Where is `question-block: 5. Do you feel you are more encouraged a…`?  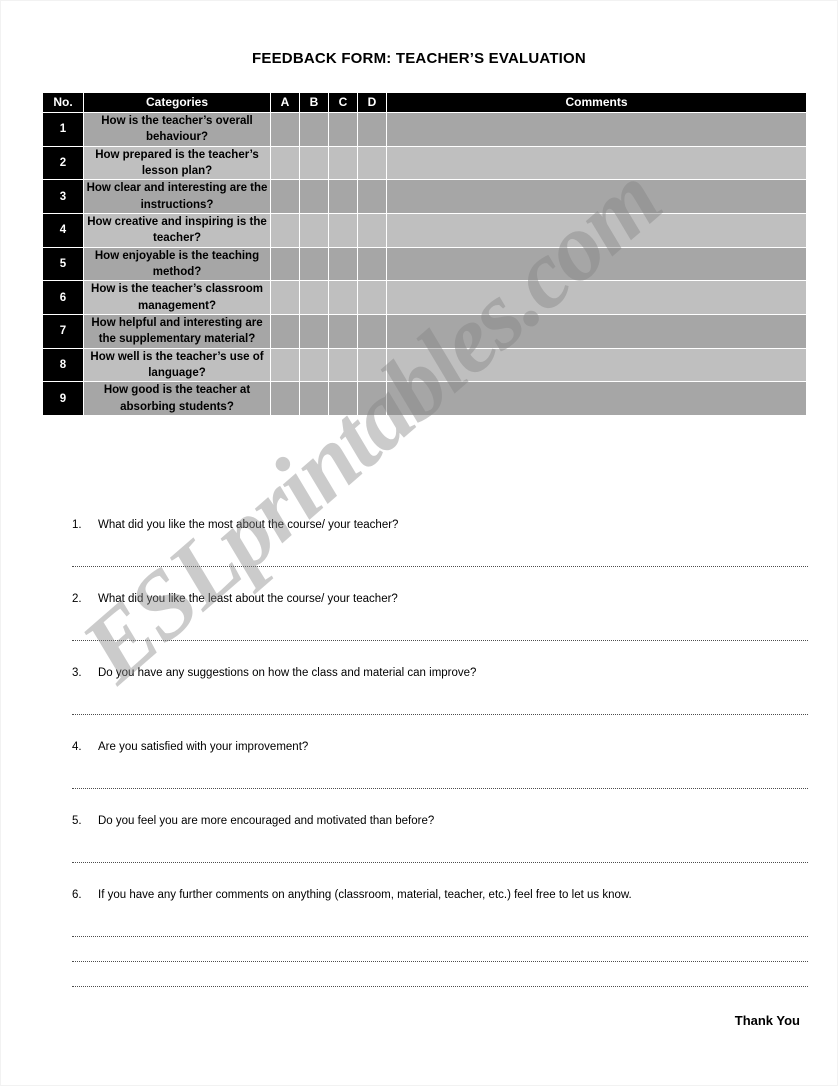 question-block: 5. Do you feel you are more encouraged a… is located at coordinates (440, 851).